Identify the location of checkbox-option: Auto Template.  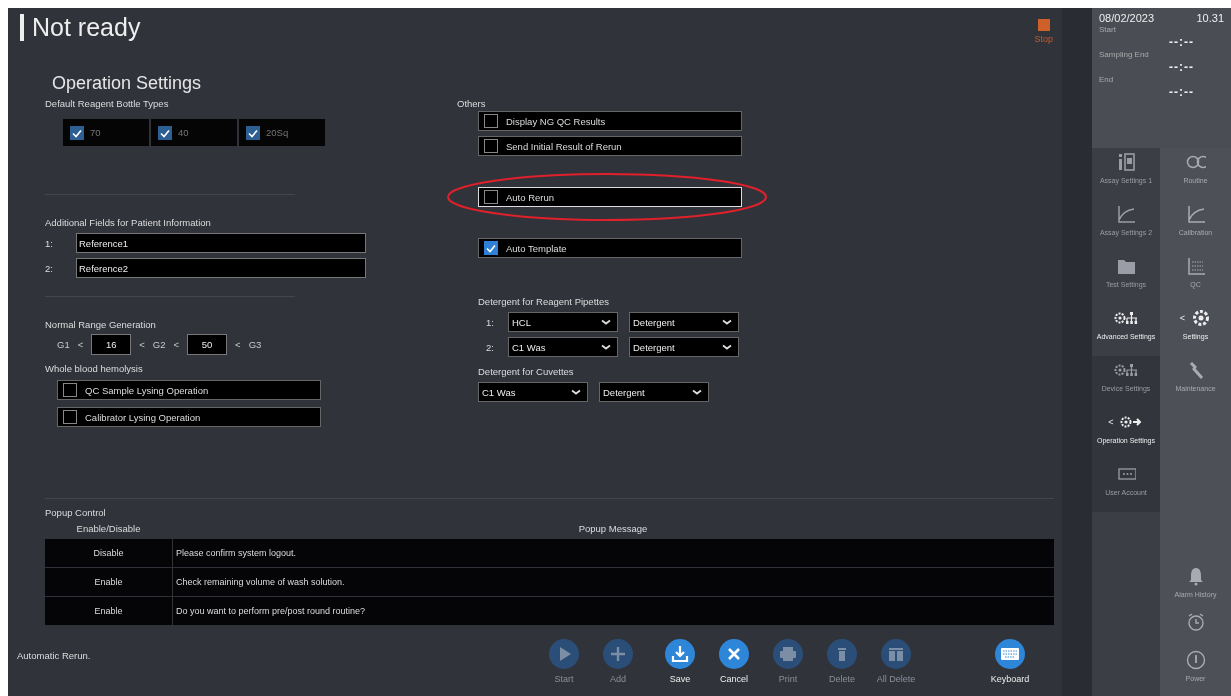
(610, 248).